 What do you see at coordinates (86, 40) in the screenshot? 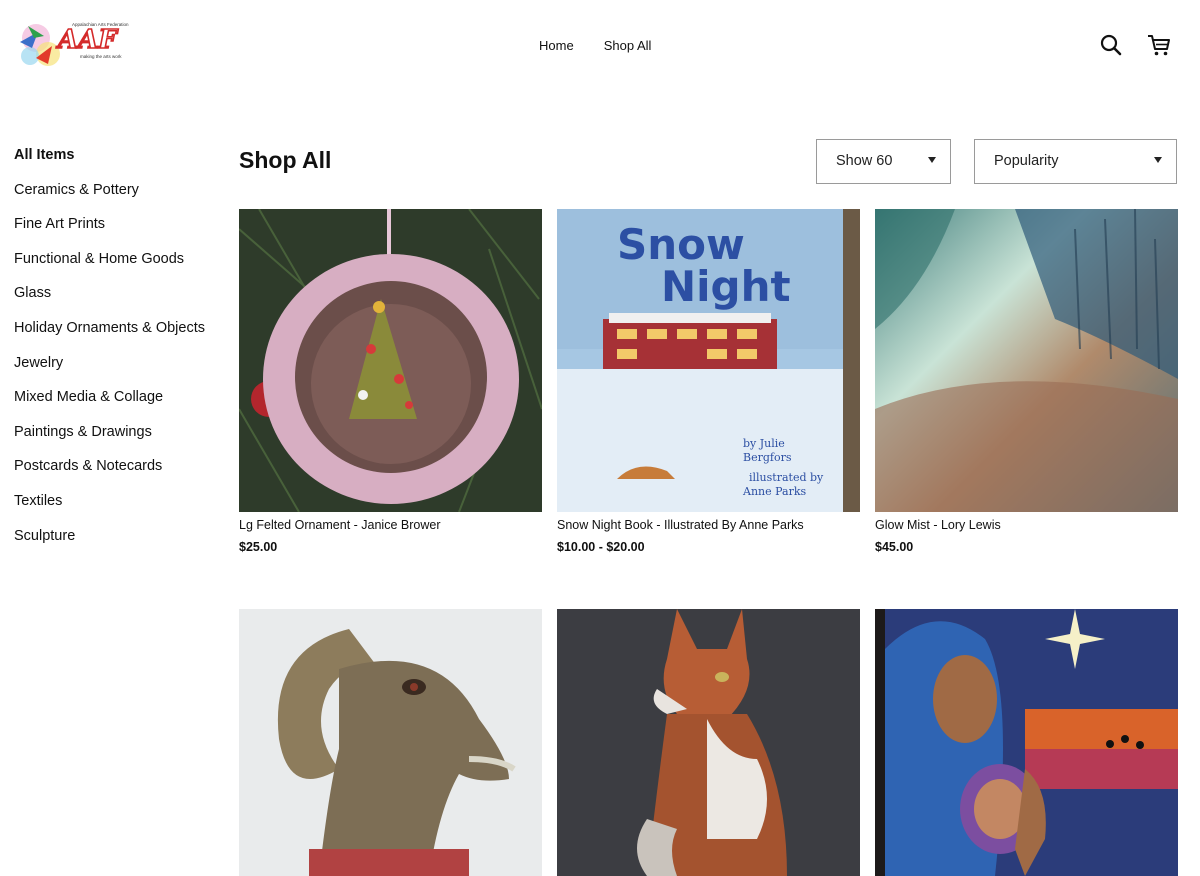
I see `svg-text: AAF` at bounding box center [86, 40].